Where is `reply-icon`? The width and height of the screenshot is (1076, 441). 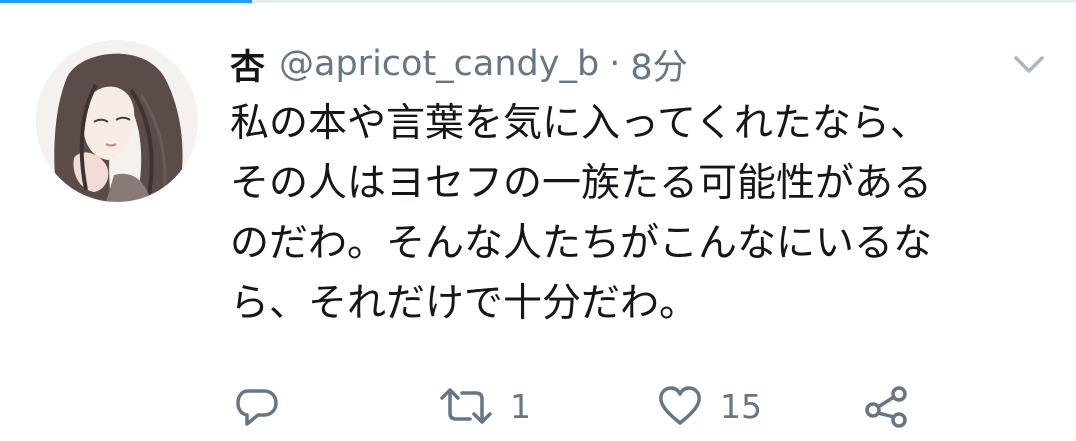 reply-icon is located at coordinates (257, 407).